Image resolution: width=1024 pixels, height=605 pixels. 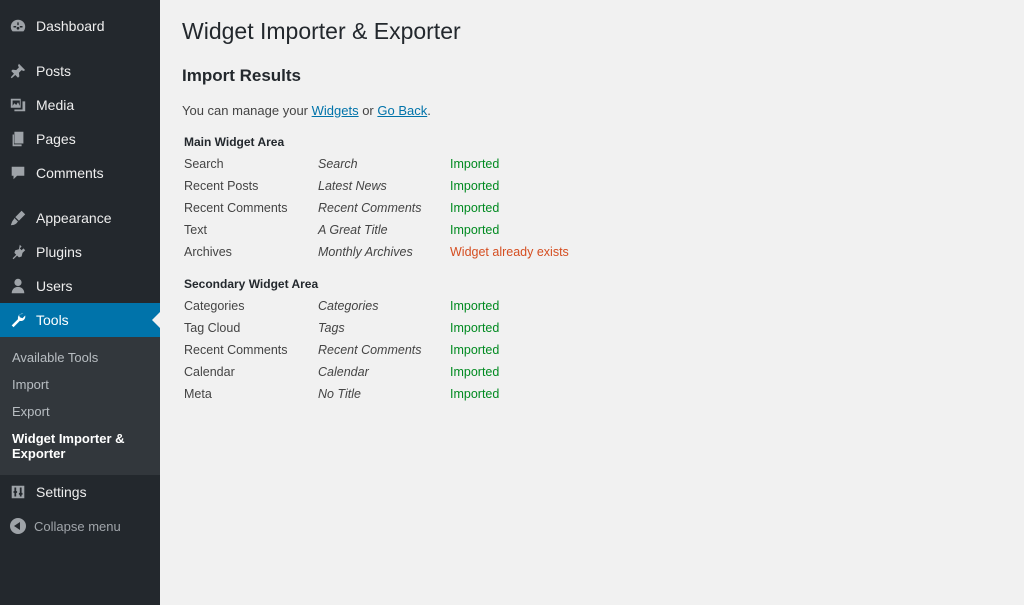 What do you see at coordinates (335, 110) in the screenshot?
I see `widgets-link: Widgets` at bounding box center [335, 110].